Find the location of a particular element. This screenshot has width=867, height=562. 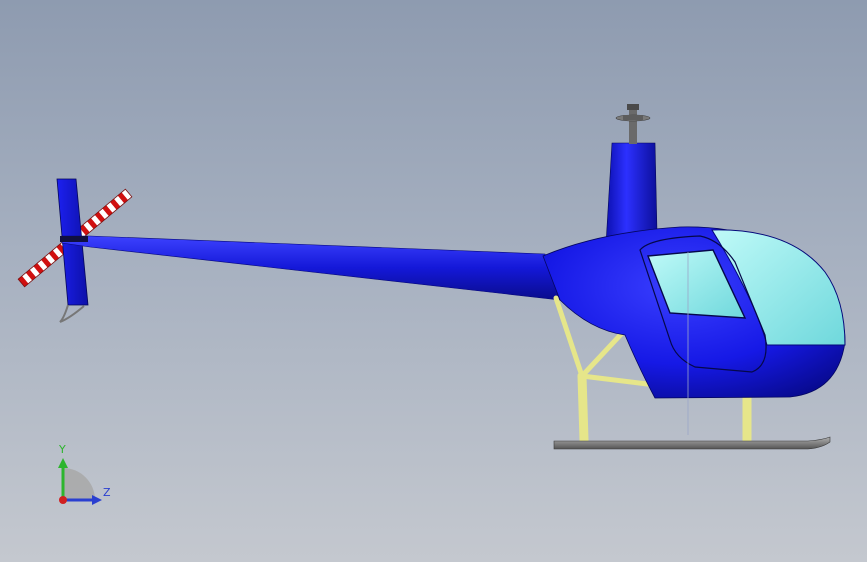

coordinate-triad-icon is located at coordinates (80, 481).